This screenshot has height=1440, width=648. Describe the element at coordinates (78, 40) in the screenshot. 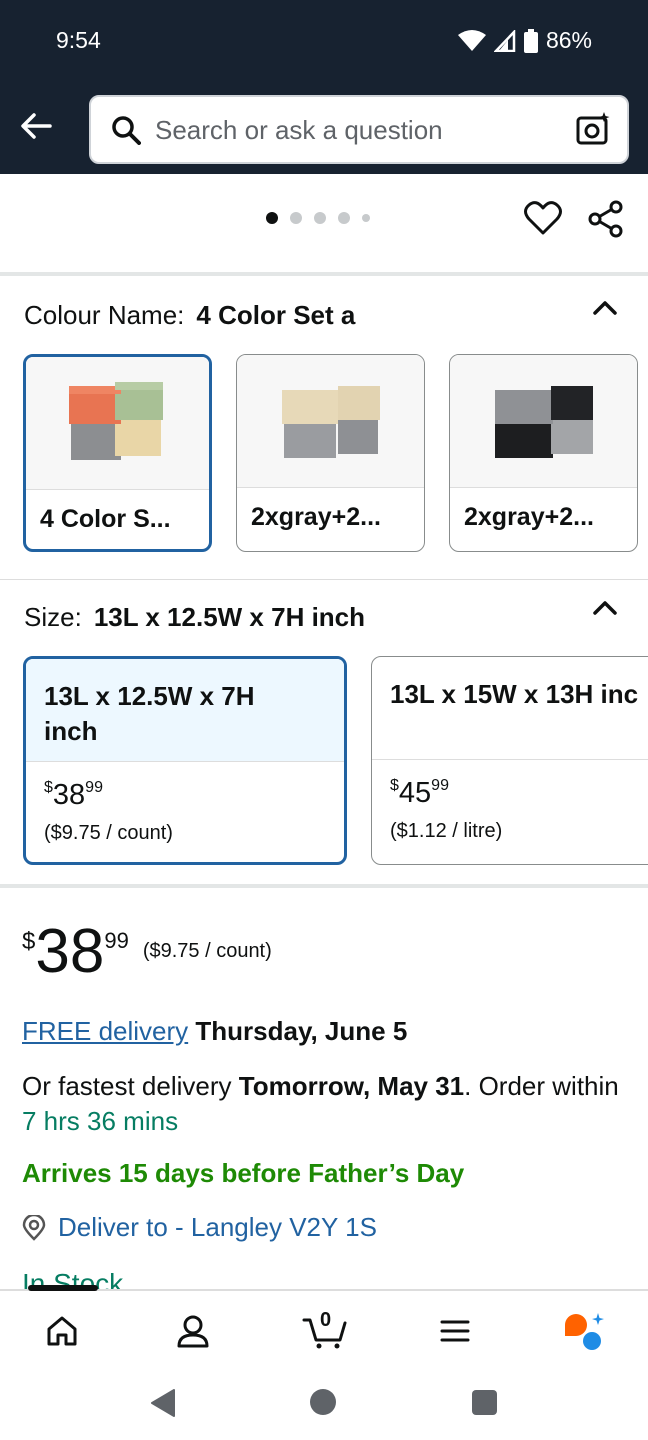

I see `status-time: 9:54` at that location.